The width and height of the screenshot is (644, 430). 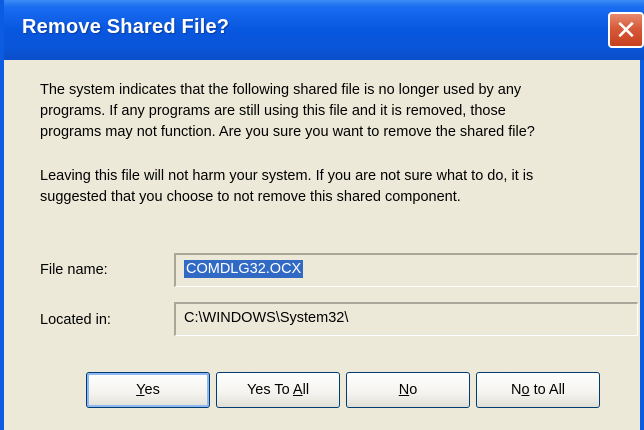 I want to click on button-label-accel: N, so click(x=404, y=390).